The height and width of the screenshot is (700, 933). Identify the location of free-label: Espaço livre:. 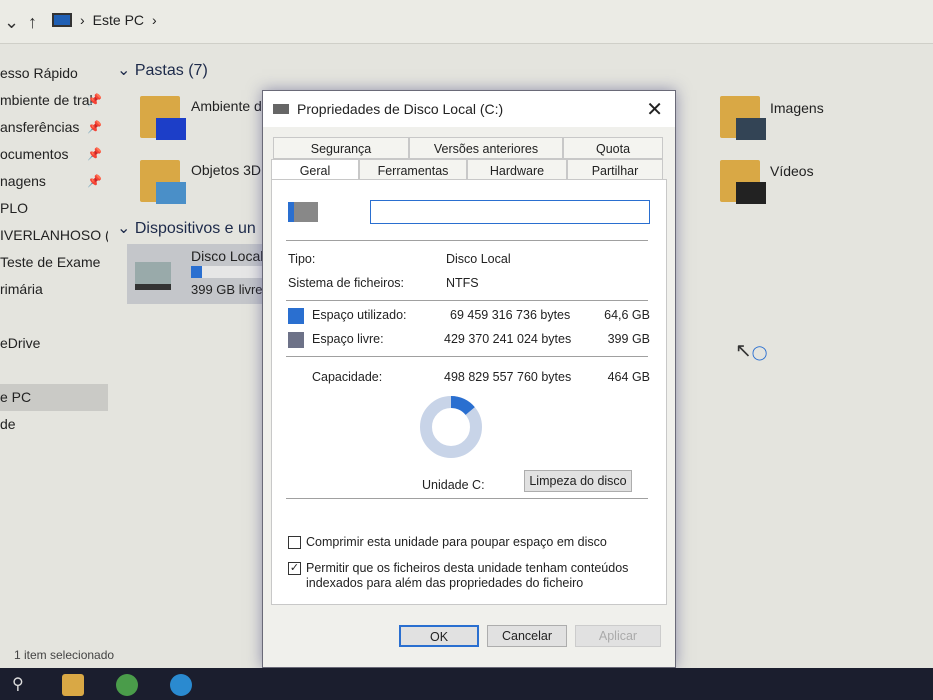
(348, 339).